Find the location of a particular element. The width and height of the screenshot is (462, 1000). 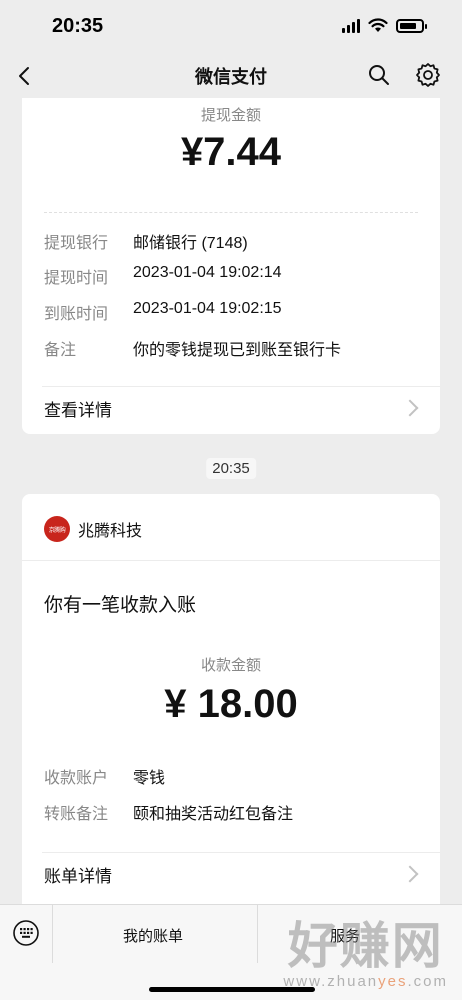

status-time: 20:35 is located at coordinates (78, 26).